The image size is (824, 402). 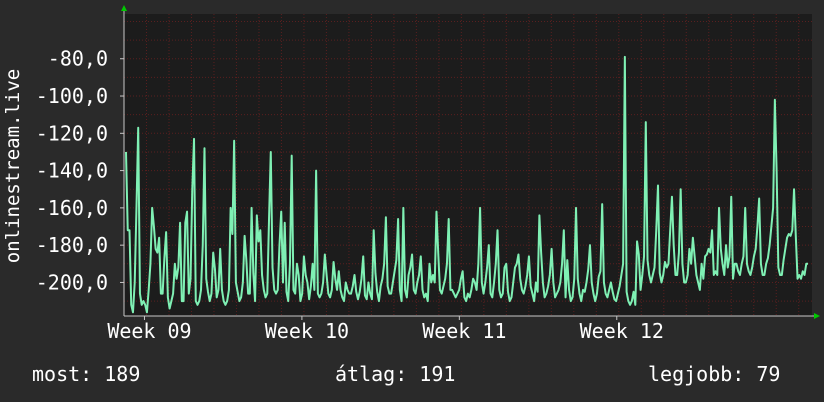 I want to click on x-axis-ticks: Week 09 Week 10 Week 11 Week 12, so click(x=385, y=329).